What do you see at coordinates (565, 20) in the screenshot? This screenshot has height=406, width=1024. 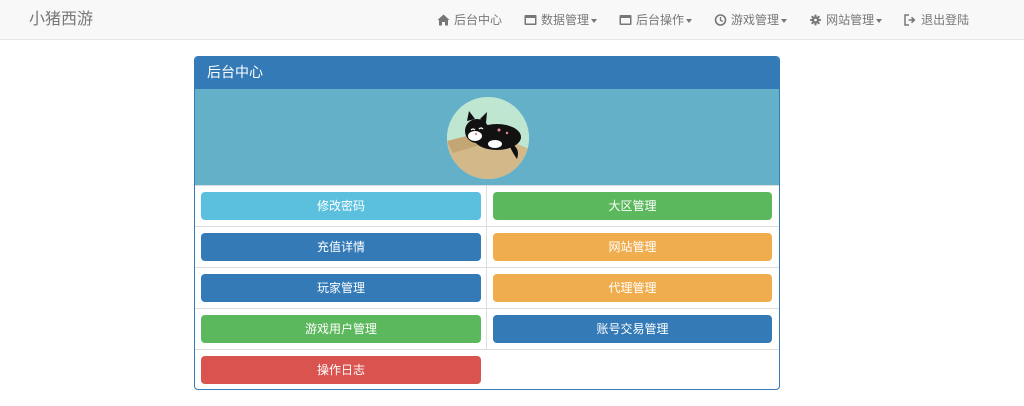 I see `nav-label-data-management: 数据管理` at bounding box center [565, 20].